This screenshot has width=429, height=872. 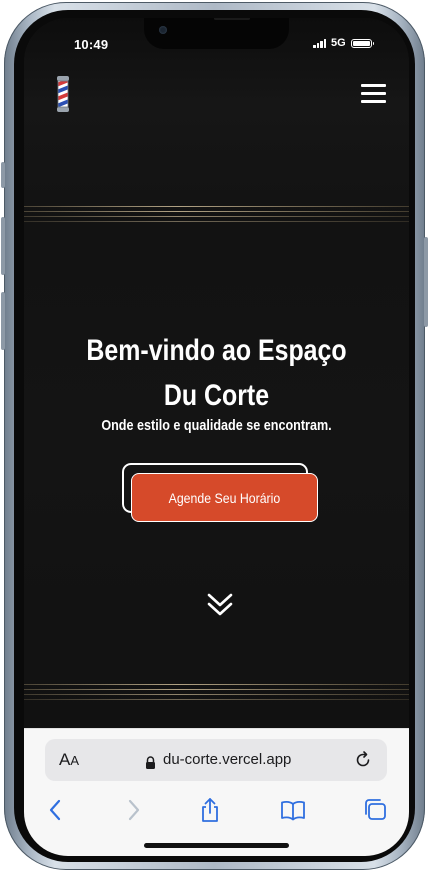 I want to click on front-camera, so click(x=163, y=30).